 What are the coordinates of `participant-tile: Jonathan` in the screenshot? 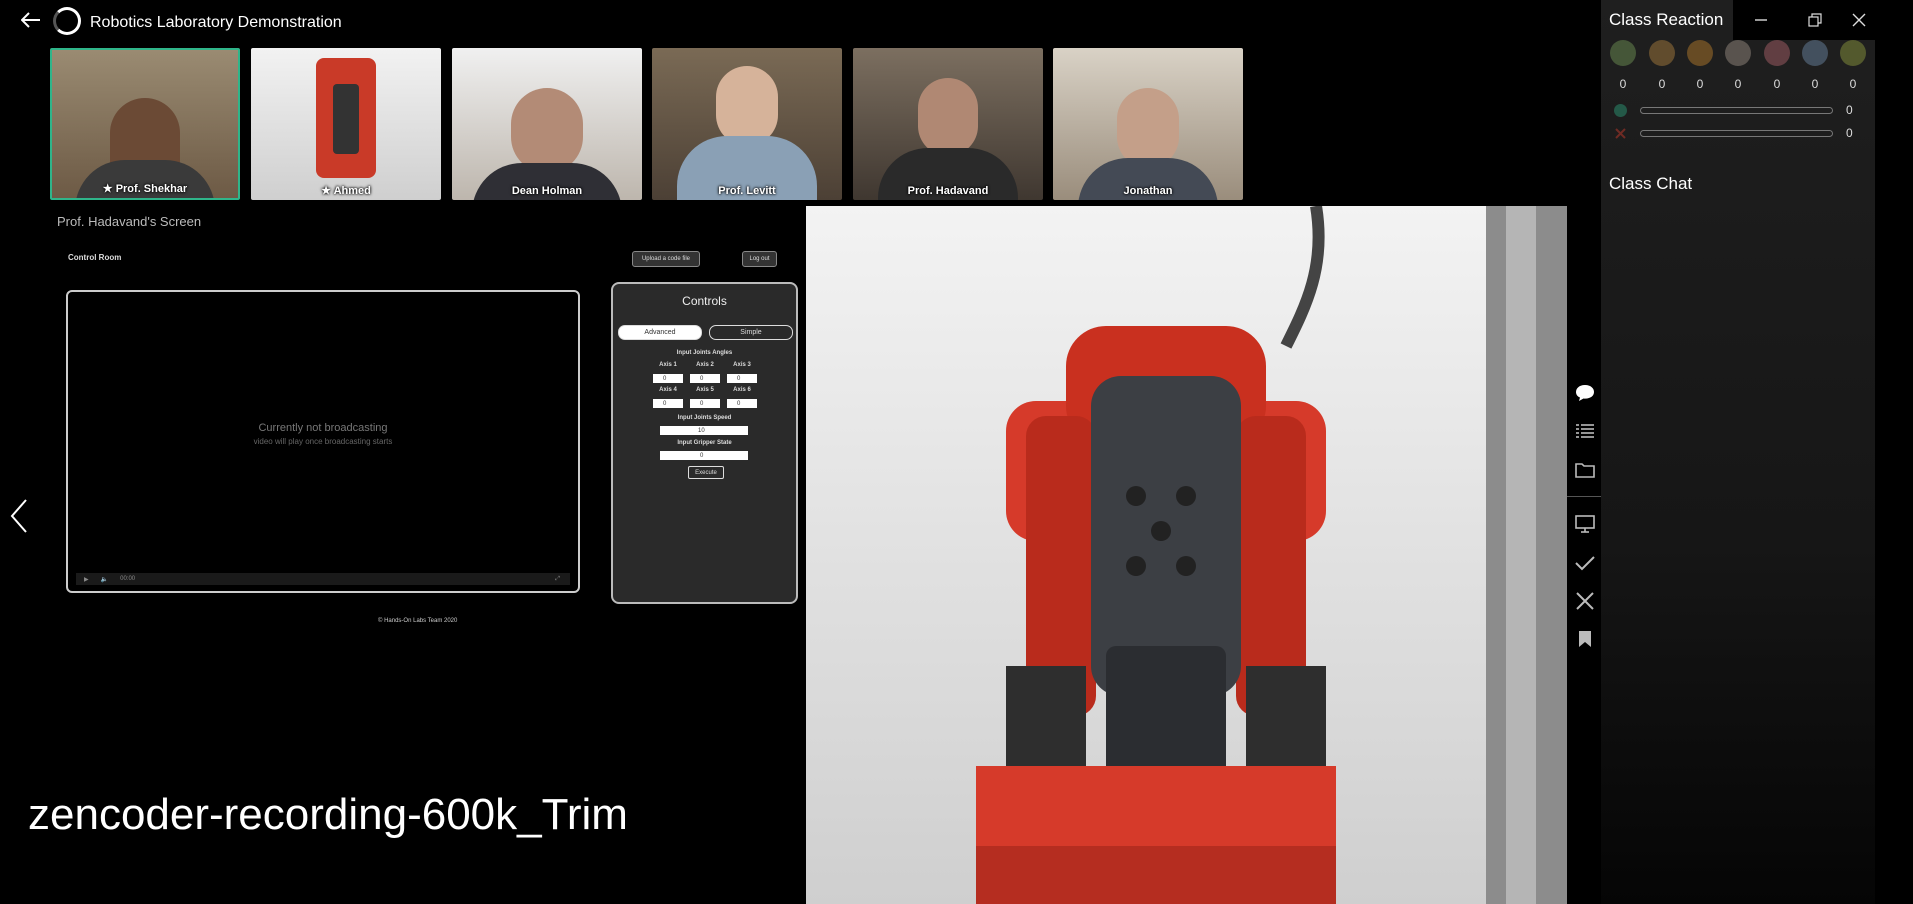 It's located at (1148, 124).